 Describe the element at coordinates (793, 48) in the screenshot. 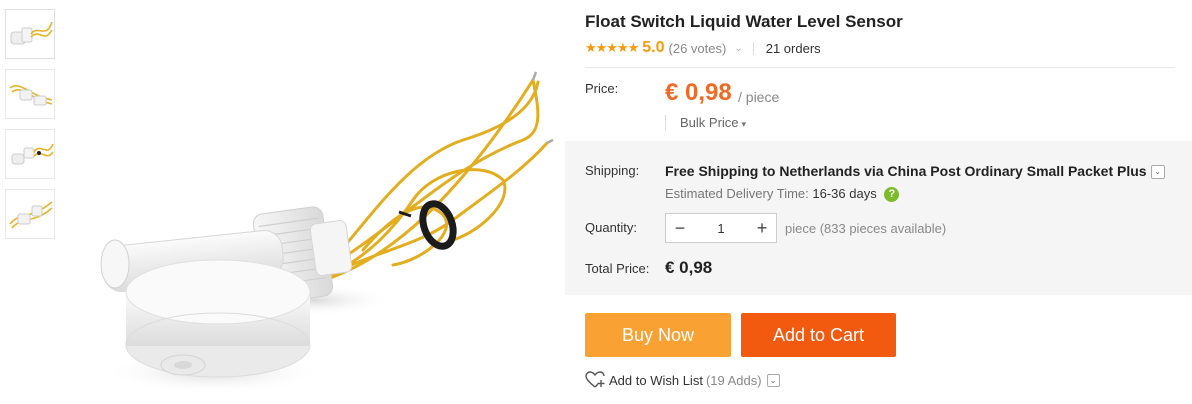

I see `orders-count: 21 orders` at that location.